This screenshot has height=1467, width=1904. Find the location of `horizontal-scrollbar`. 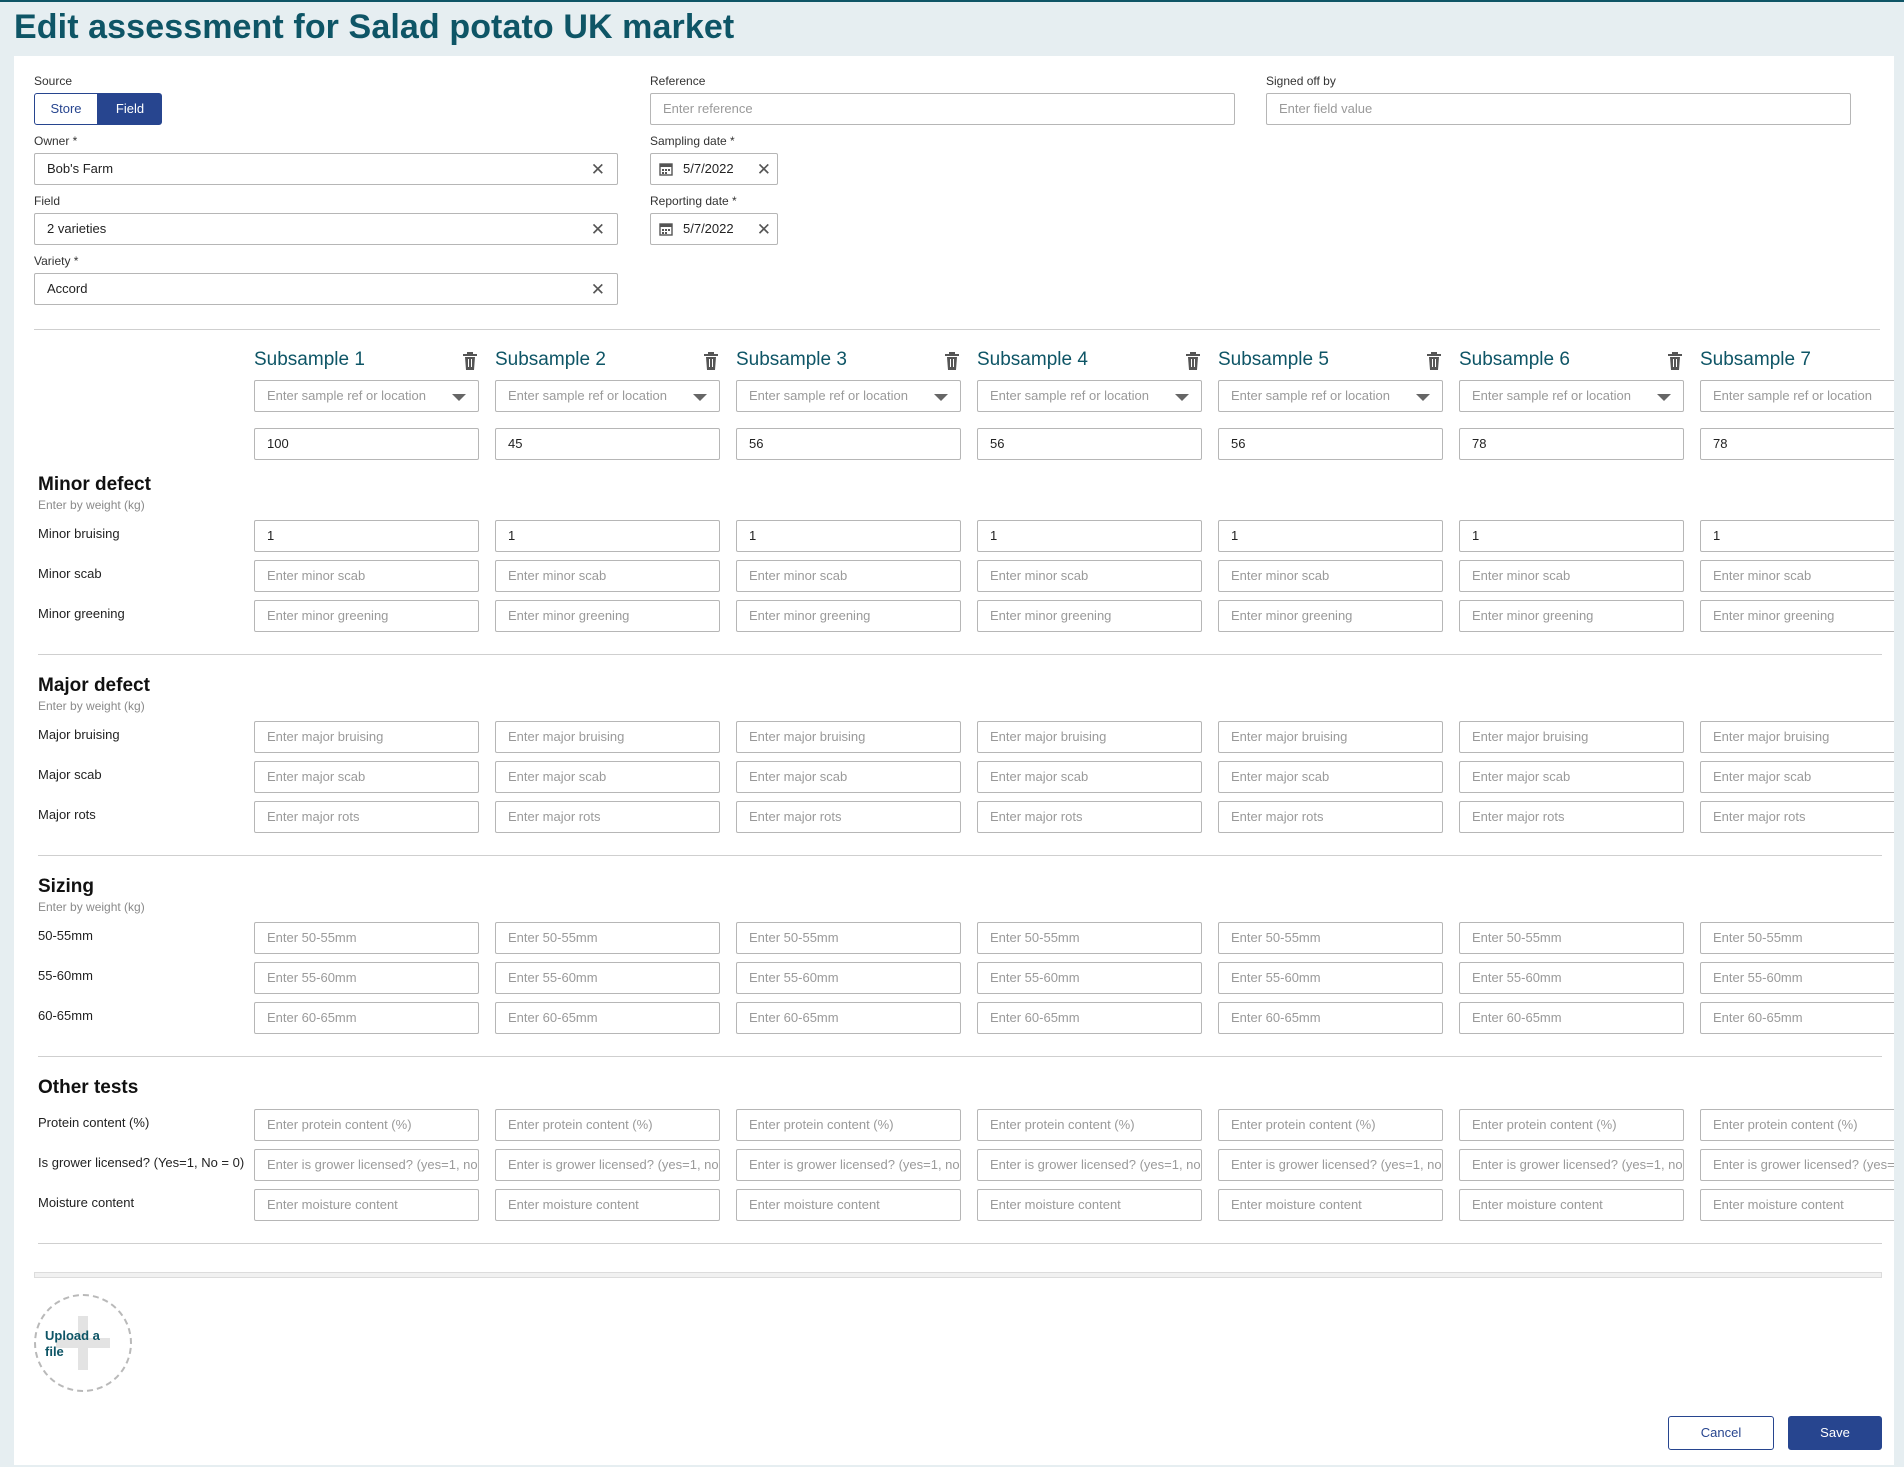

horizontal-scrollbar is located at coordinates (958, 1275).